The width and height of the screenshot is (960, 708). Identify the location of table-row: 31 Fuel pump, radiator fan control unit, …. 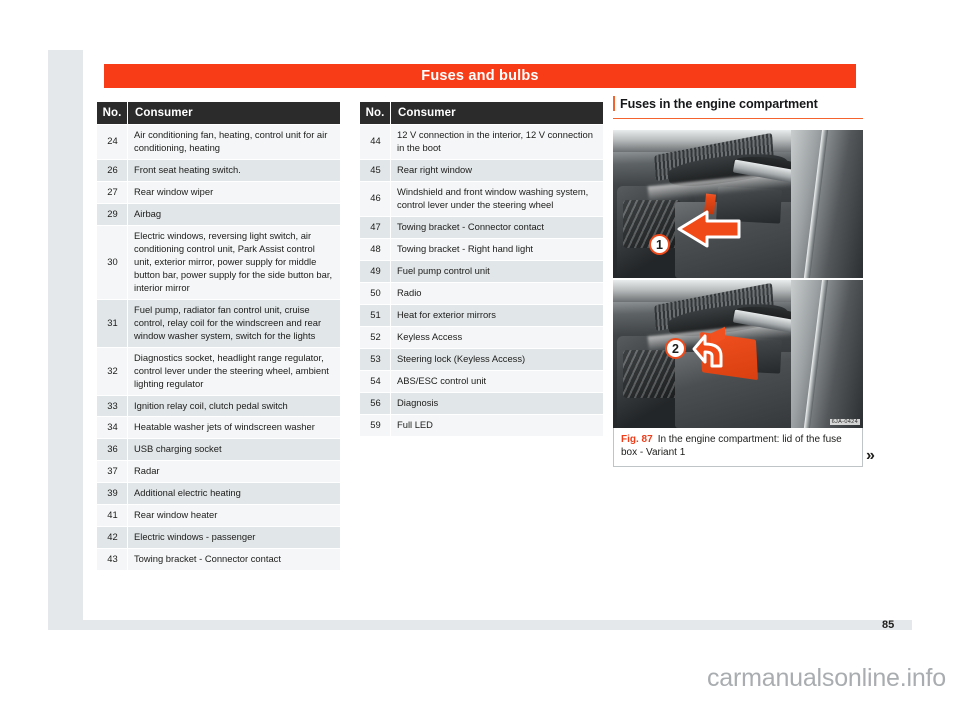
(218, 323).